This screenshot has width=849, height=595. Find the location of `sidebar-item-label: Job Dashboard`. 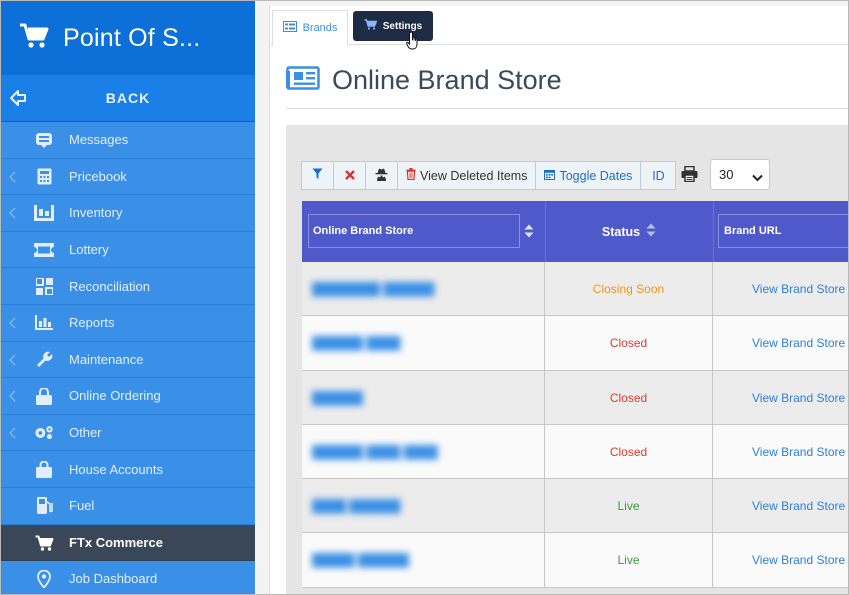

sidebar-item-label: Job Dashboard is located at coordinates (113, 579).